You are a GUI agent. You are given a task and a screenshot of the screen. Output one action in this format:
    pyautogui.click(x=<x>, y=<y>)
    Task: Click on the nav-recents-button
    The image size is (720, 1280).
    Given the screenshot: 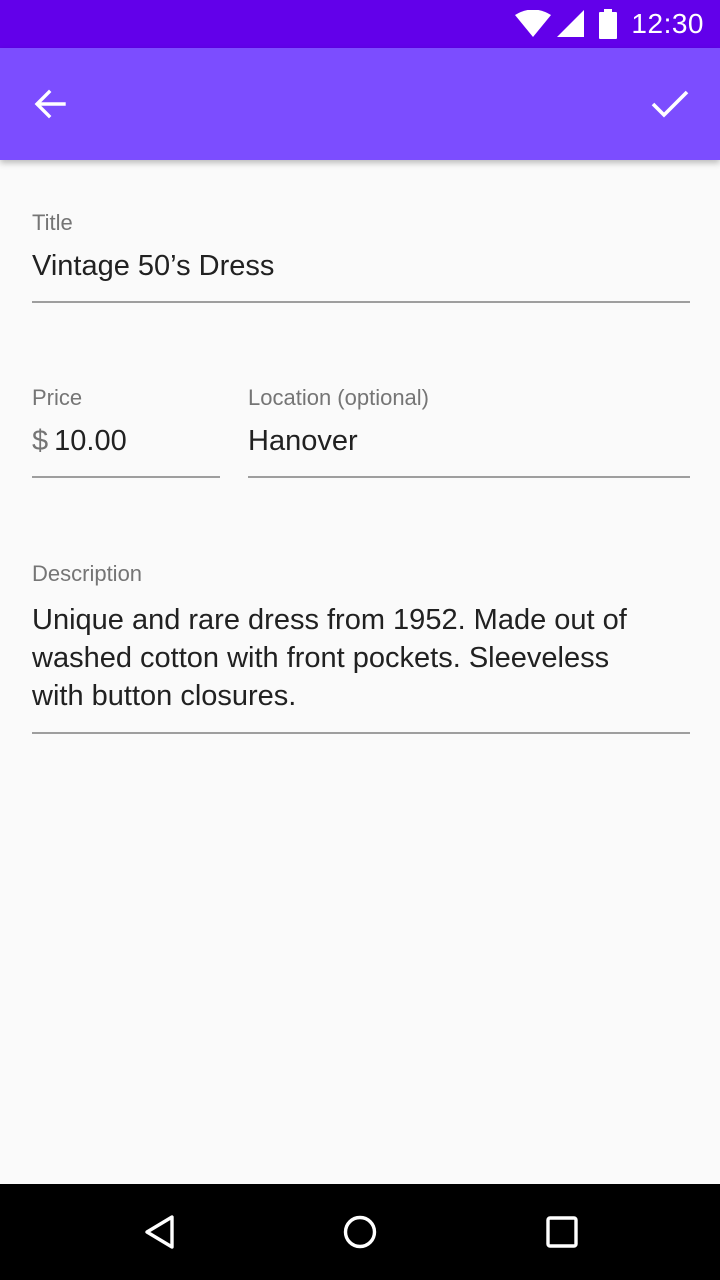 What is the action you would take?
    pyautogui.click(x=562, y=1232)
    